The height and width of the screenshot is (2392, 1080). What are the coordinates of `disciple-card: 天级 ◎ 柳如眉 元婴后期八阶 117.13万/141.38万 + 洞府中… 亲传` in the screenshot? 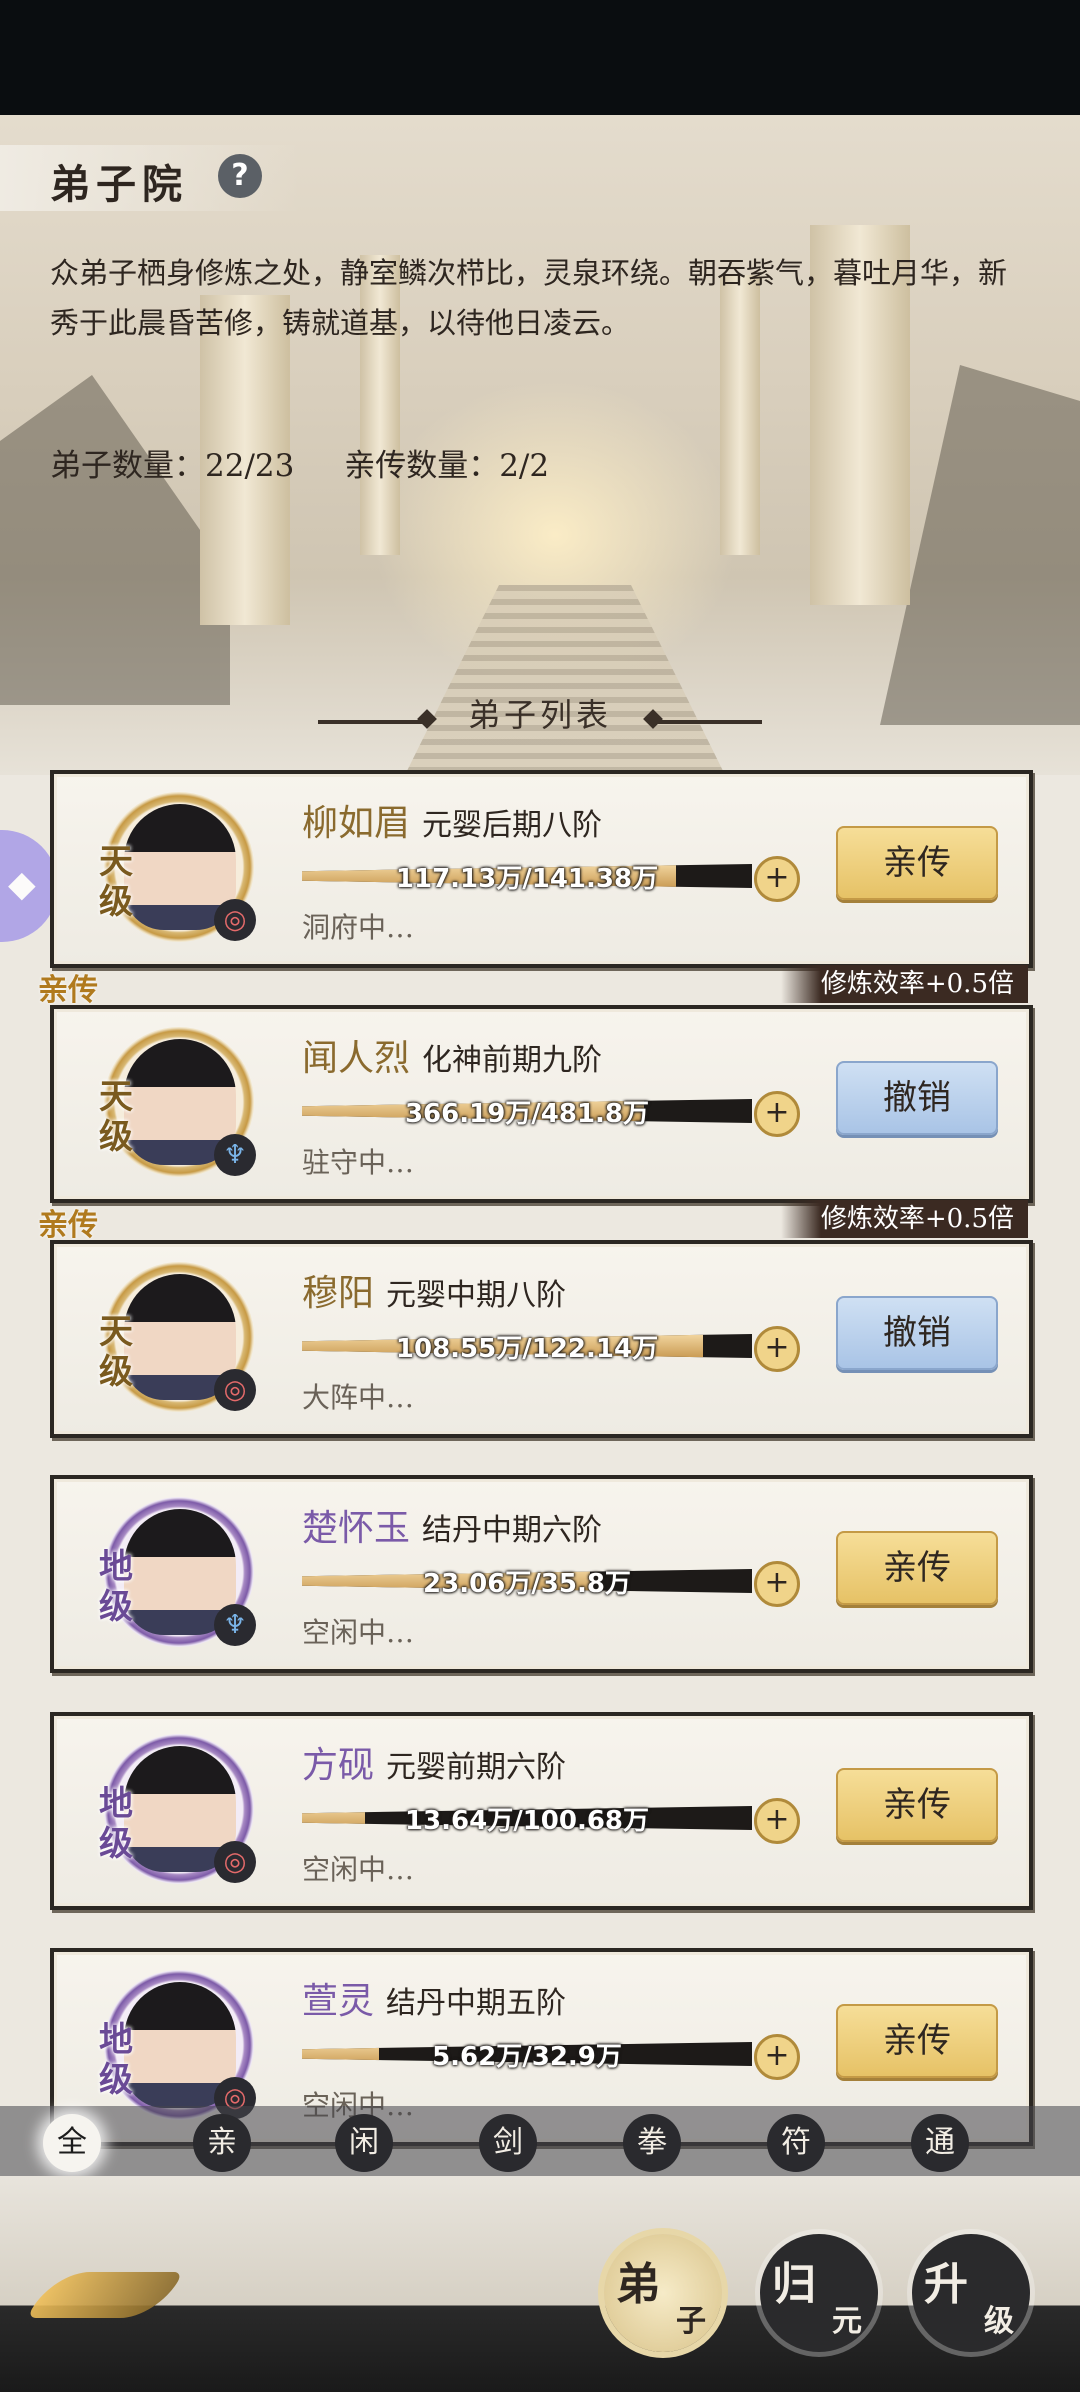 It's located at (541, 869).